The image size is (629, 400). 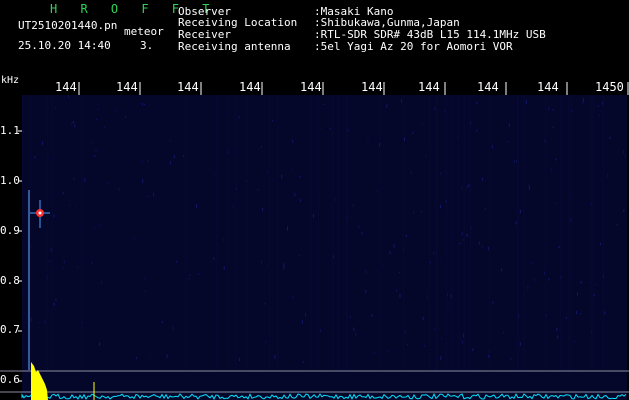 What do you see at coordinates (10, 180) in the screenshot?
I see `y-tick-label: 1.0` at bounding box center [10, 180].